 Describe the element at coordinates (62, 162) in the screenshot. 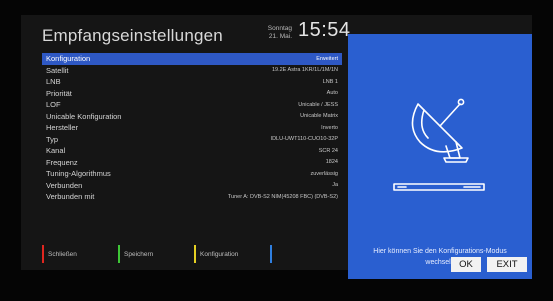

I see `settings-row-label: Frequenz` at that location.